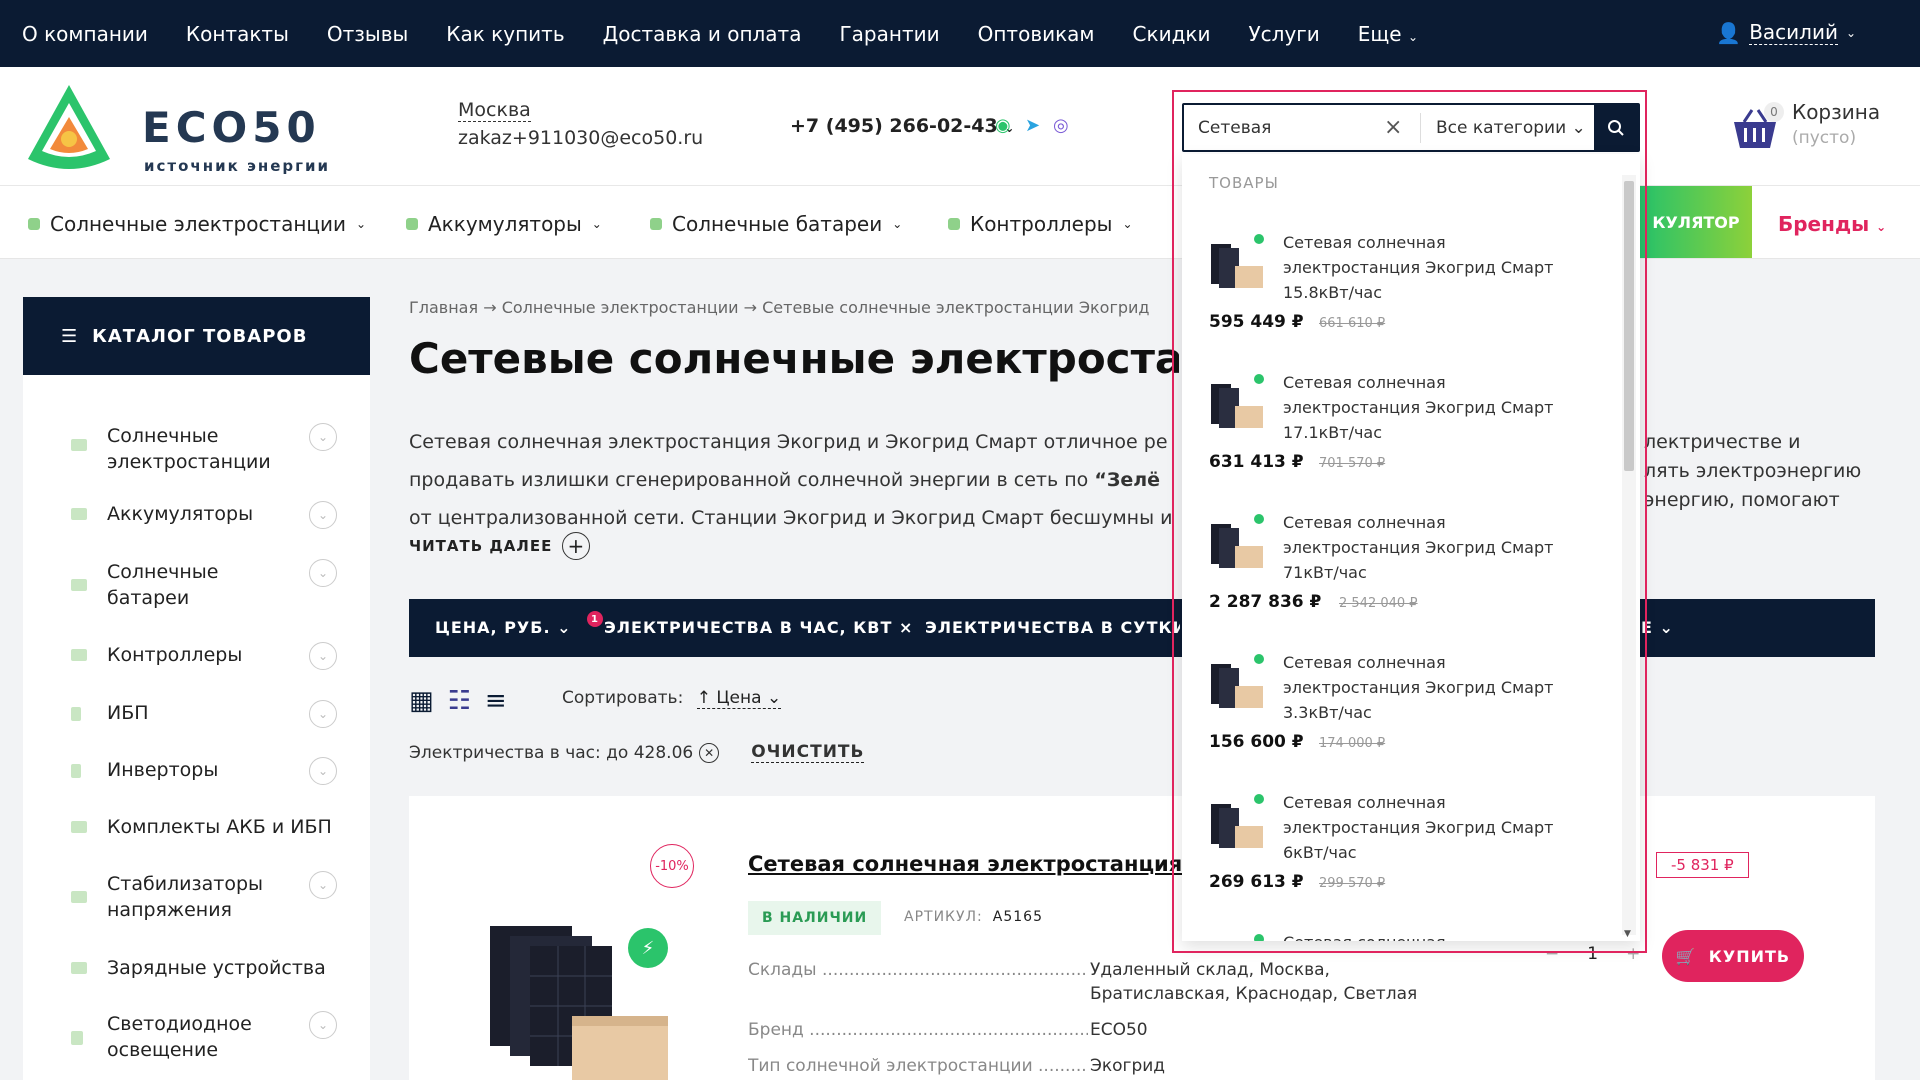 This screenshot has height=1080, width=1920. I want to click on lightbulb-icon, so click(77, 1038).